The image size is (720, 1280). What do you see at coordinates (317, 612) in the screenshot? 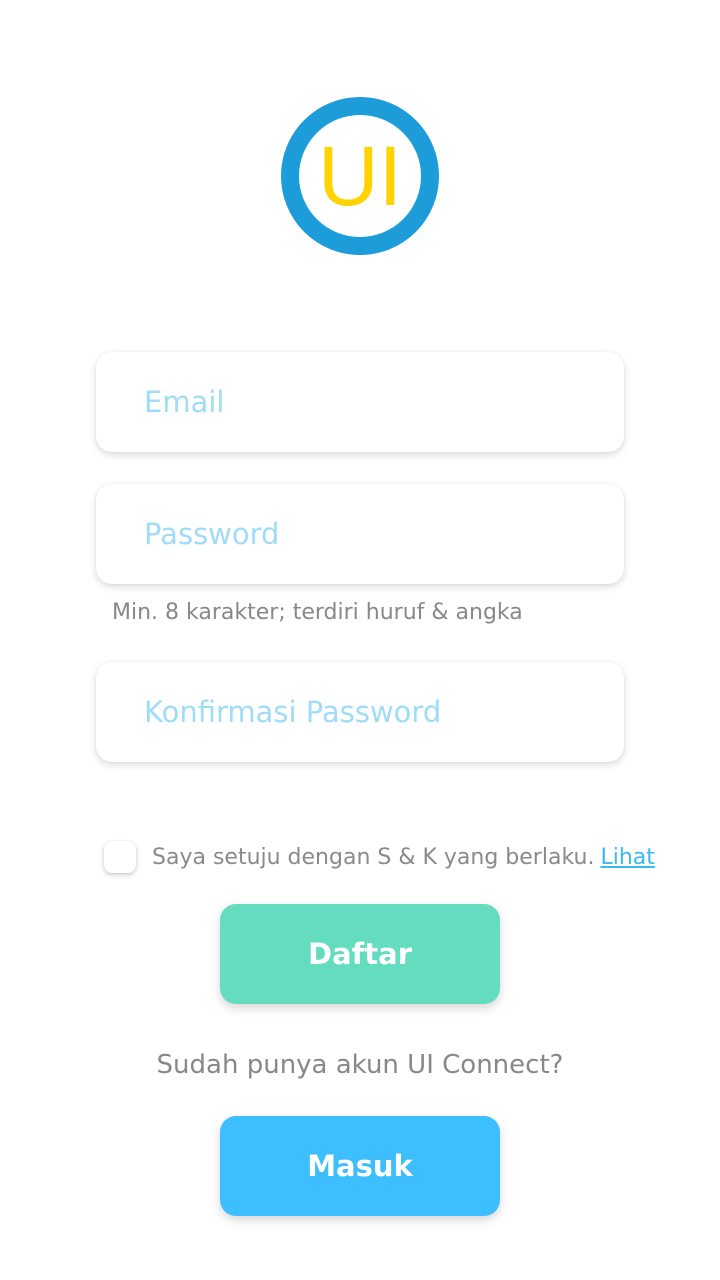
I see `password-hint: Min. 8 karakter; terdiri huruf & angka` at bounding box center [317, 612].